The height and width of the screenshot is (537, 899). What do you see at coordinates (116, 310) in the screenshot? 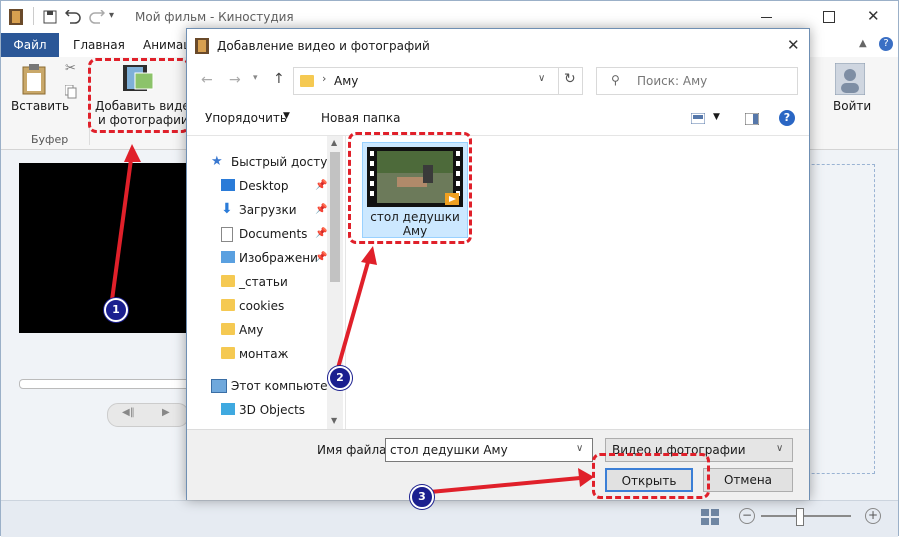
I see `step-badge-1: 1` at bounding box center [116, 310].